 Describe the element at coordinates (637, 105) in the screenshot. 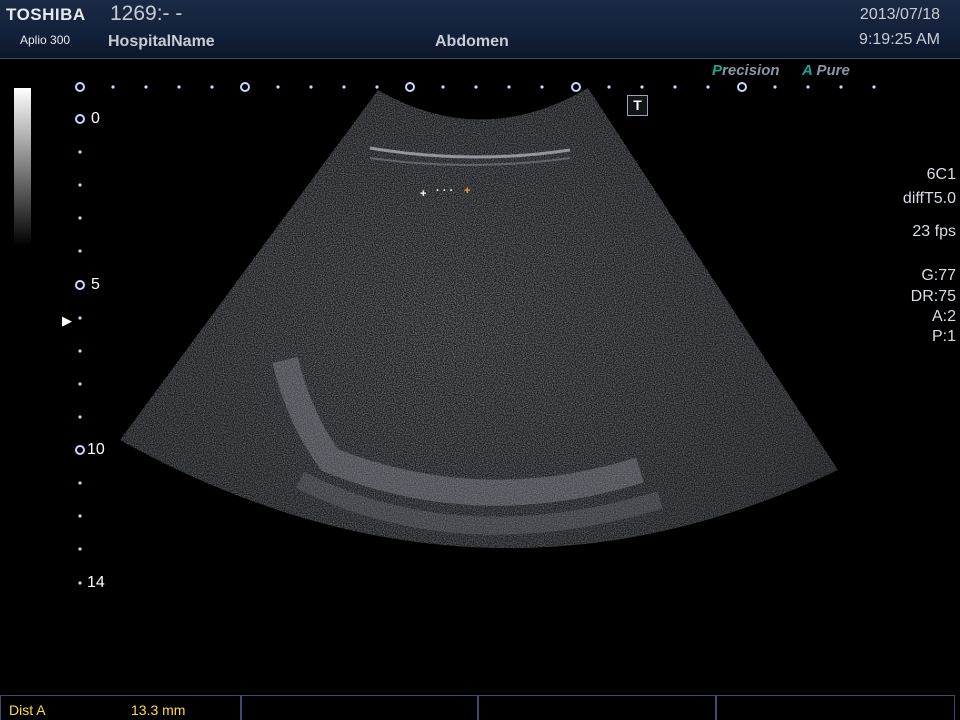

I see `t-marker-icon: T` at that location.